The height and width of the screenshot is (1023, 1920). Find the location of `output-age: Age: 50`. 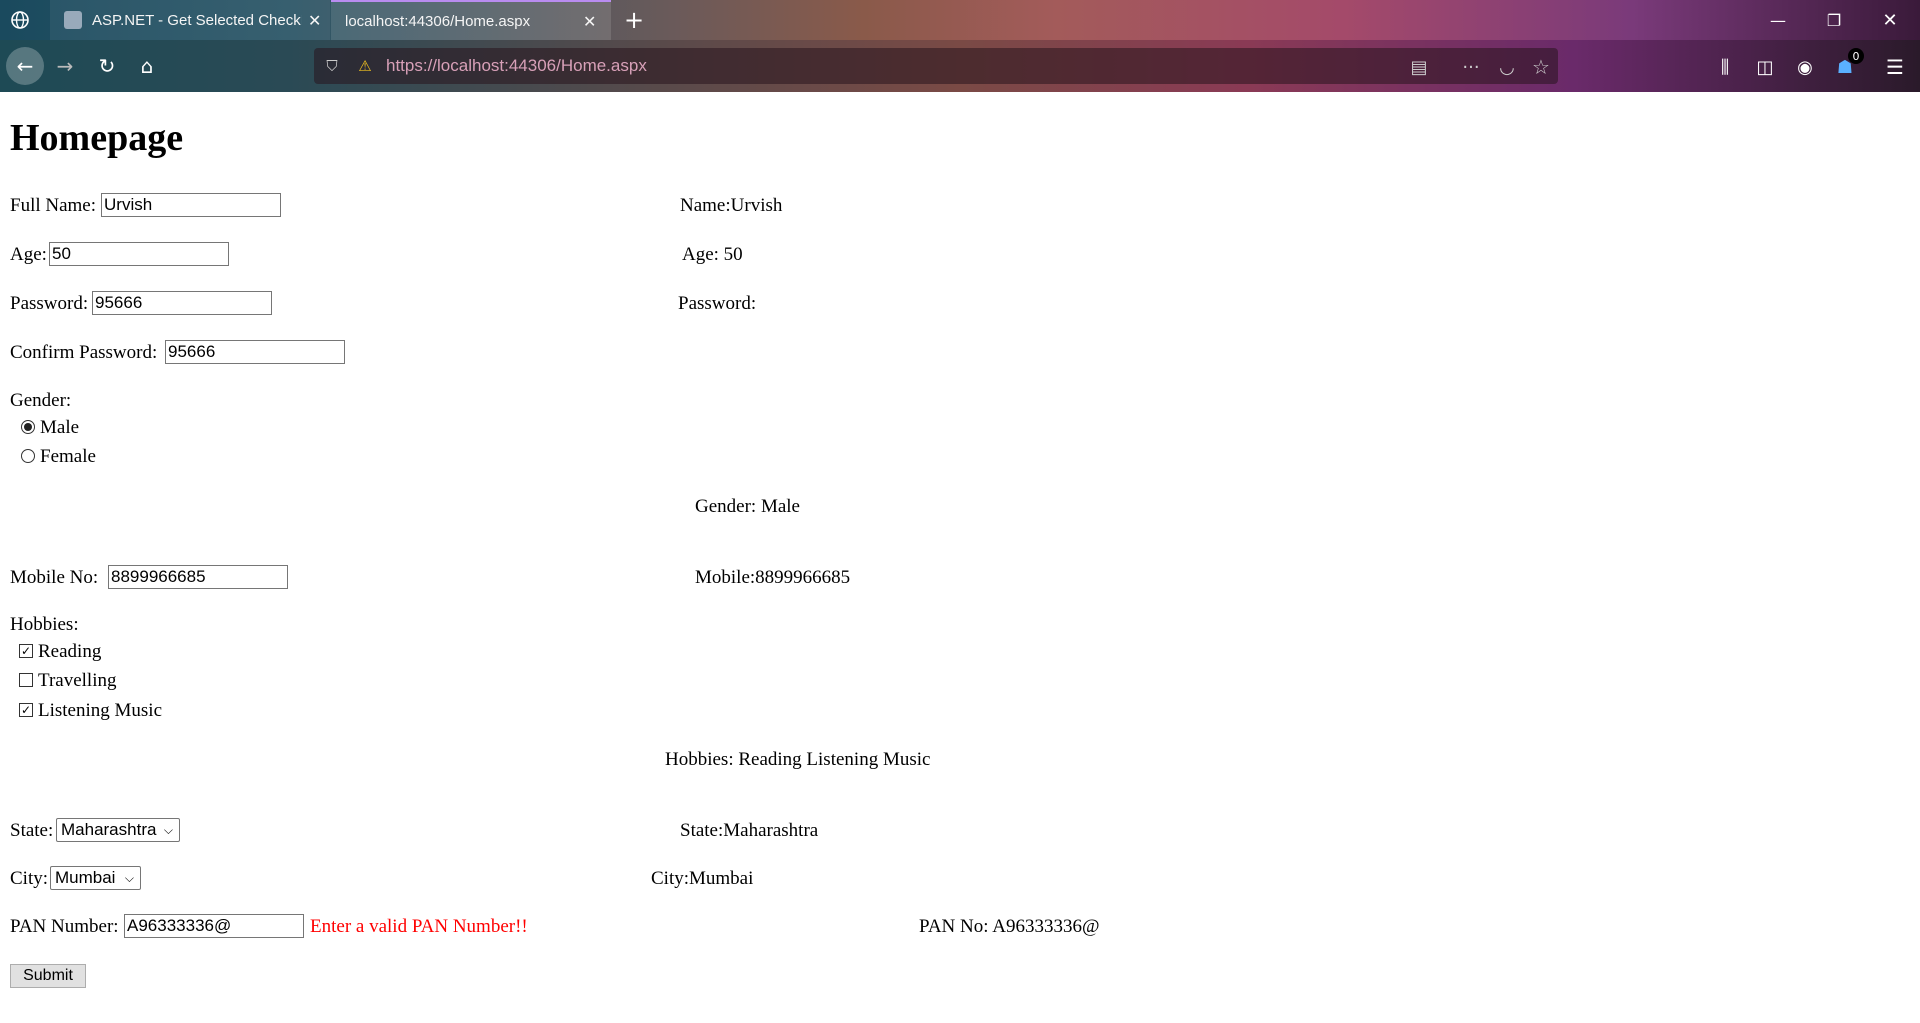

output-age: Age: 50 is located at coordinates (712, 254).